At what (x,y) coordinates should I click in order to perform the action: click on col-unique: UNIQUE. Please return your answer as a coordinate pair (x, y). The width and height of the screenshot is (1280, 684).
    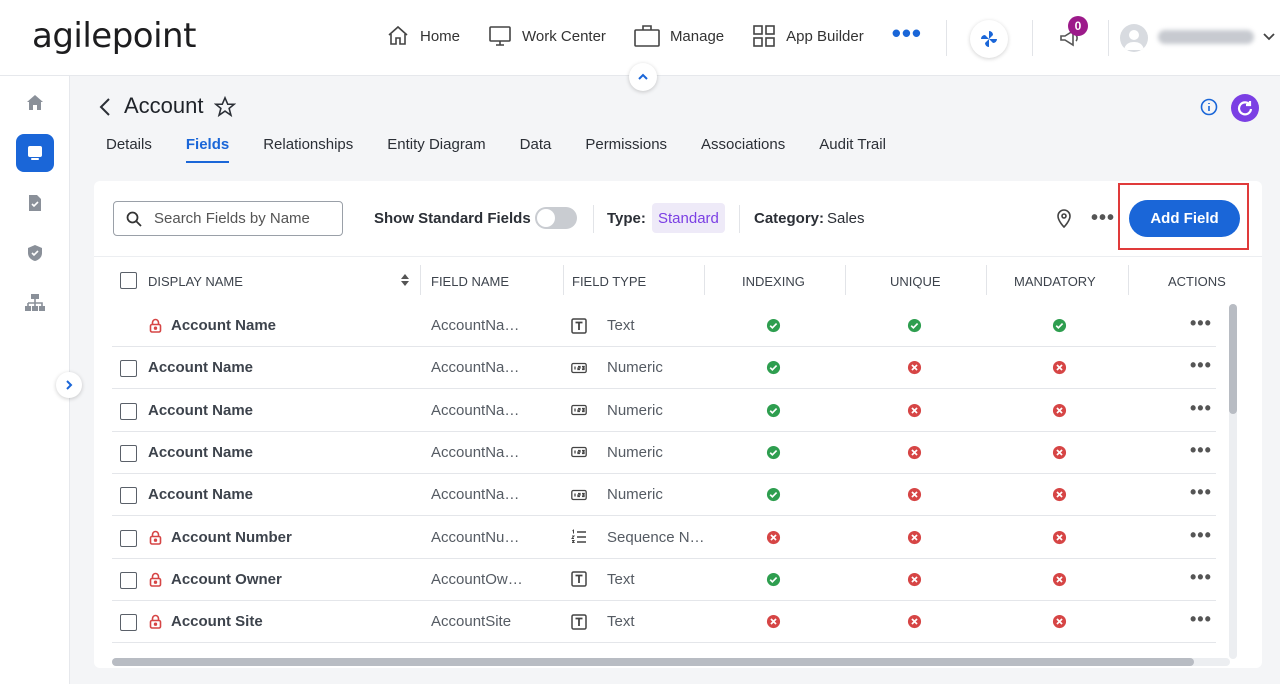
    Looking at the image, I should click on (915, 281).